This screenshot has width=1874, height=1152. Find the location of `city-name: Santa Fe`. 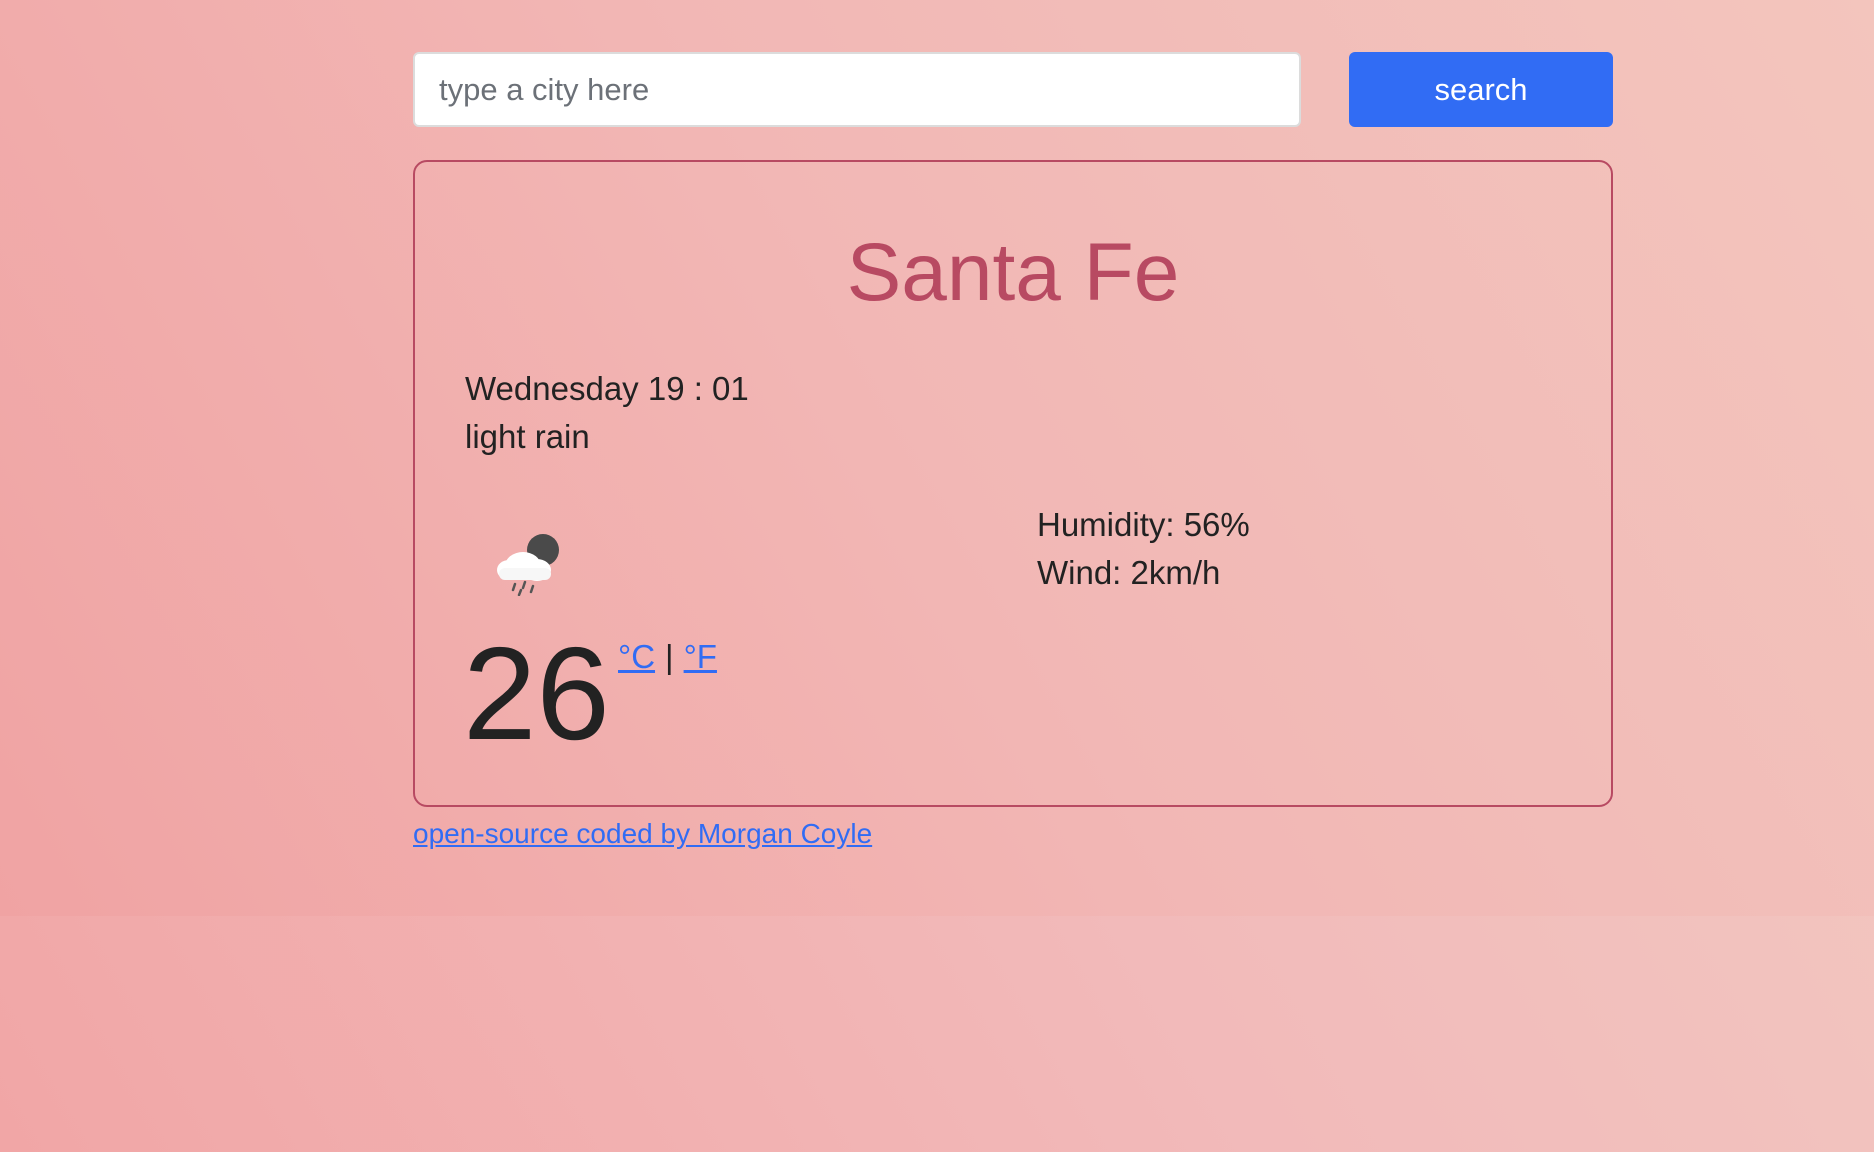

city-name: Santa Fe is located at coordinates (1013, 272).